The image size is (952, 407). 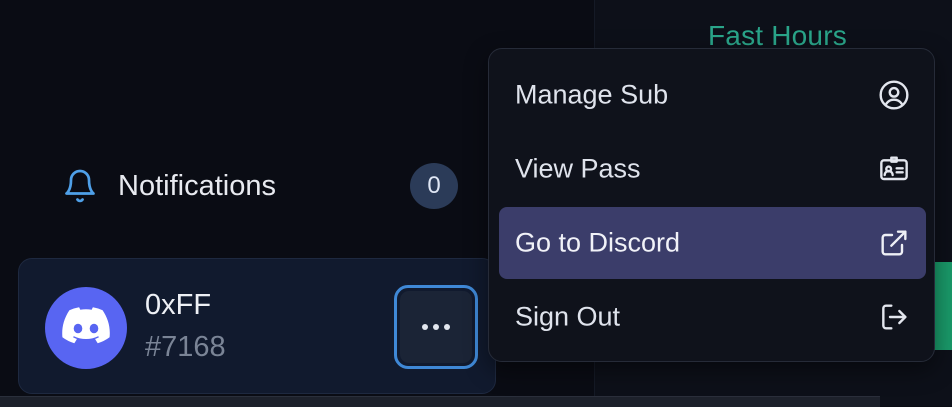 What do you see at coordinates (434, 186) in the screenshot?
I see `notifications-count-badge: 0` at bounding box center [434, 186].